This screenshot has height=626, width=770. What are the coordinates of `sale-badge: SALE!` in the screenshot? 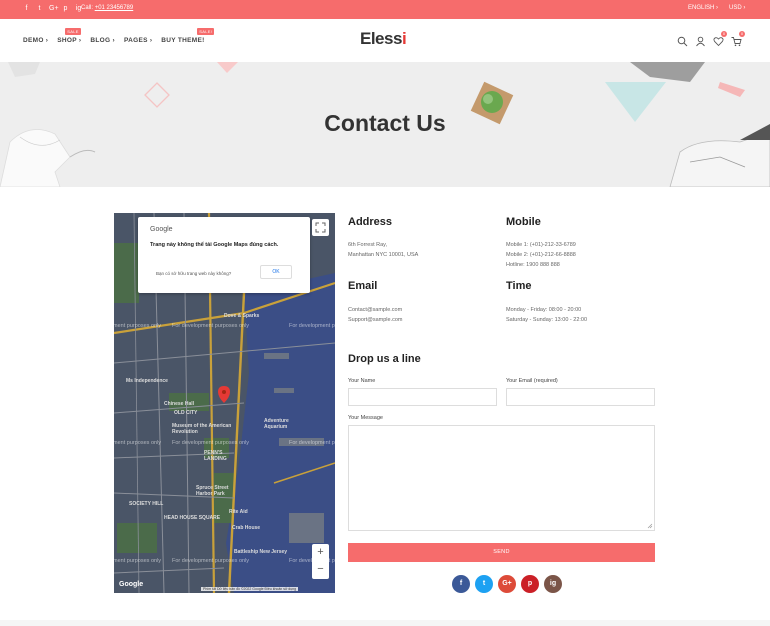 It's located at (206, 31).